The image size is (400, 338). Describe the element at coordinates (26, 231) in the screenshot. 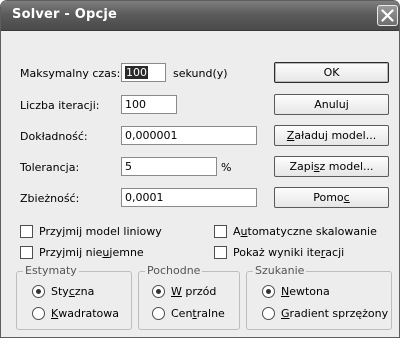

I see `linear-model-checkbox` at that location.